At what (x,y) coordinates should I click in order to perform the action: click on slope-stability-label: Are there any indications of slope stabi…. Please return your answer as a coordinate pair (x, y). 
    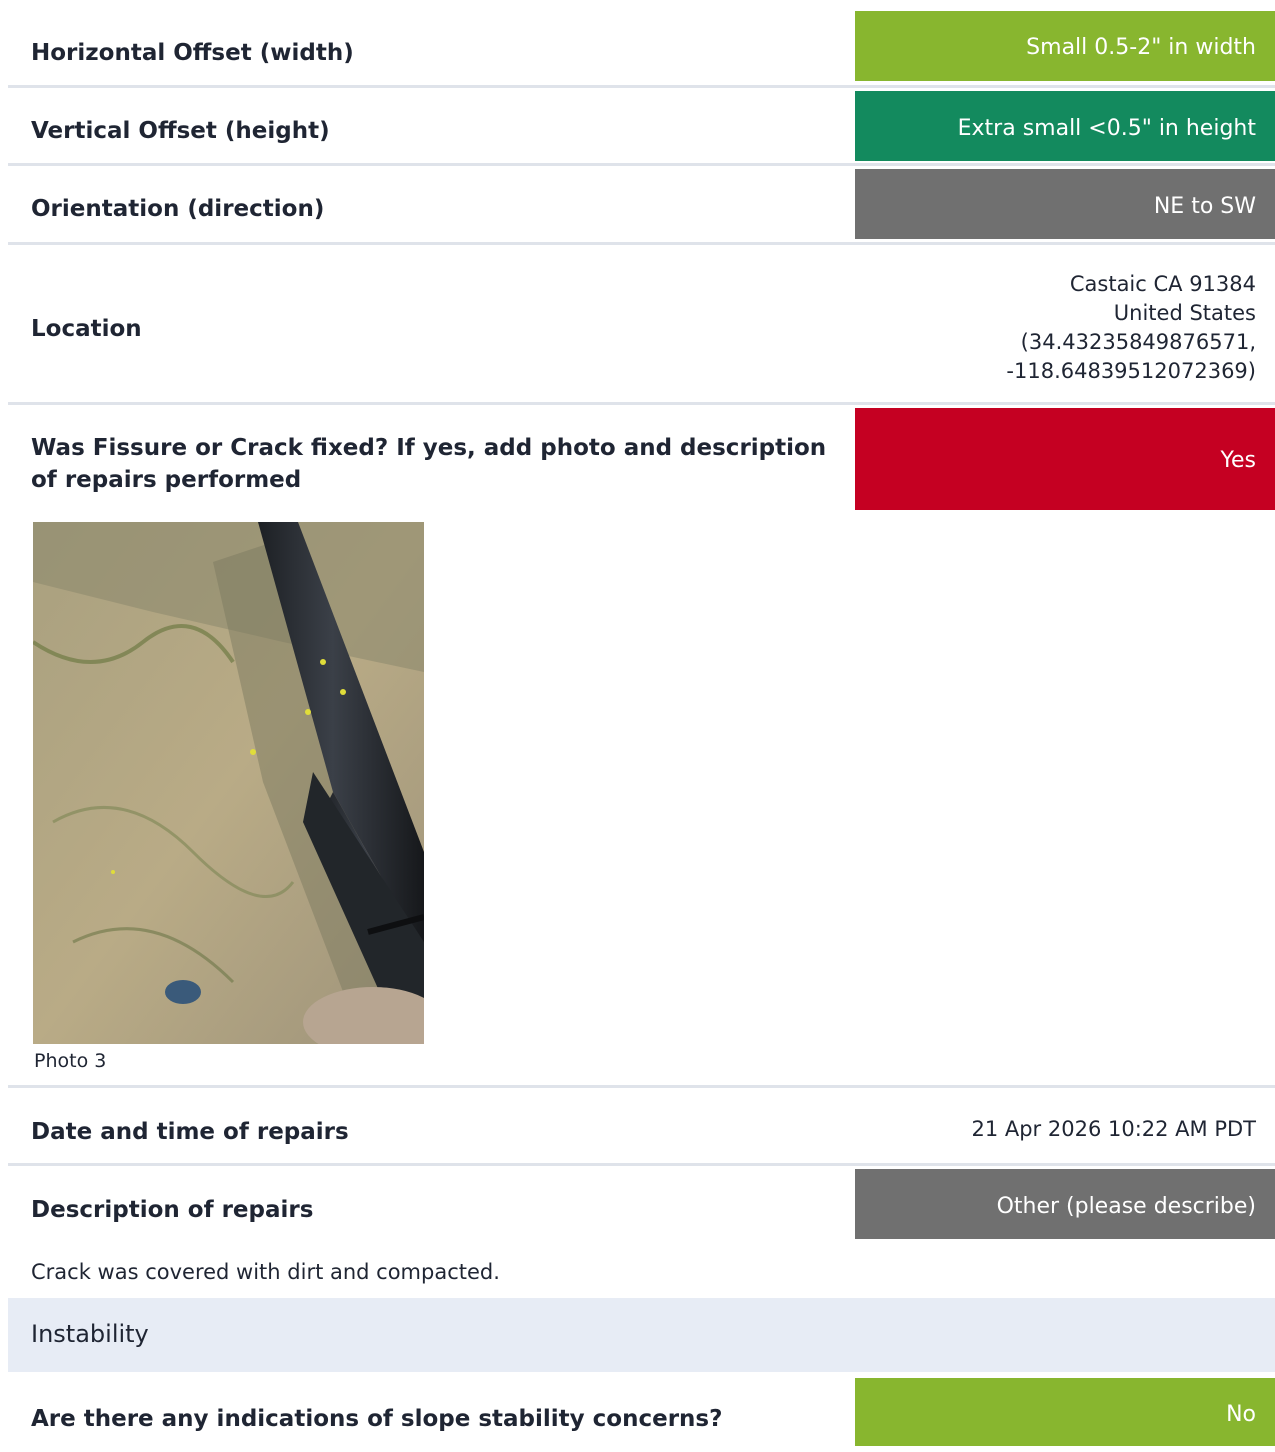
    Looking at the image, I should click on (377, 1419).